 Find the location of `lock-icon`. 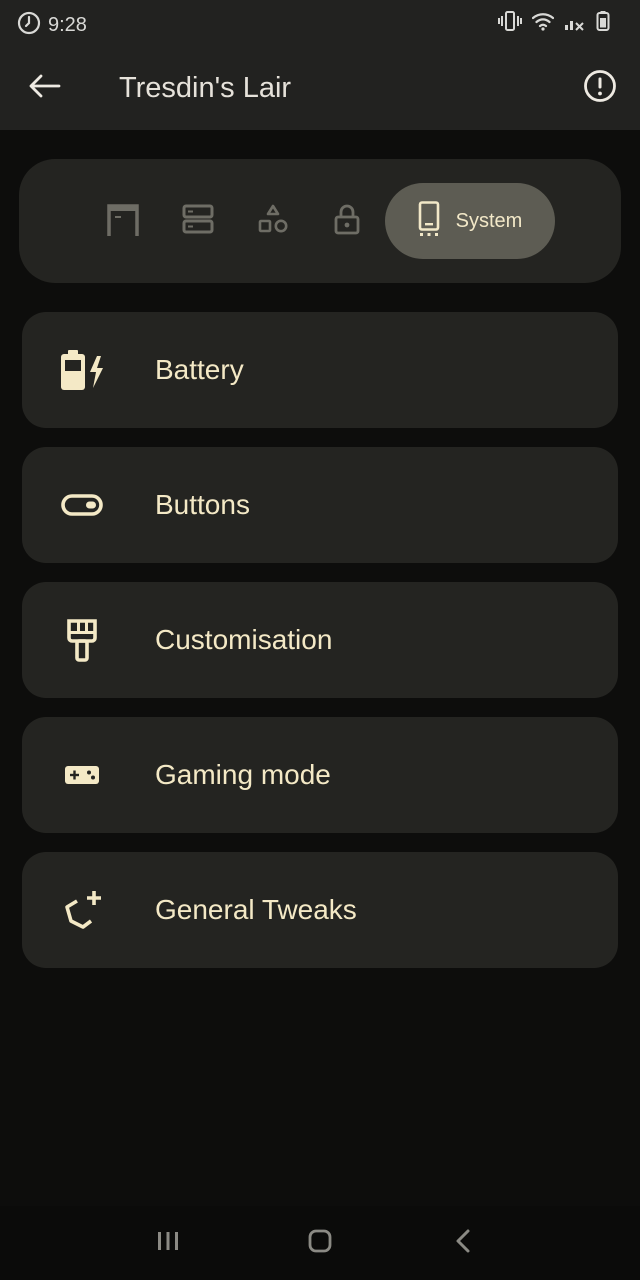

lock-icon is located at coordinates (347, 221).